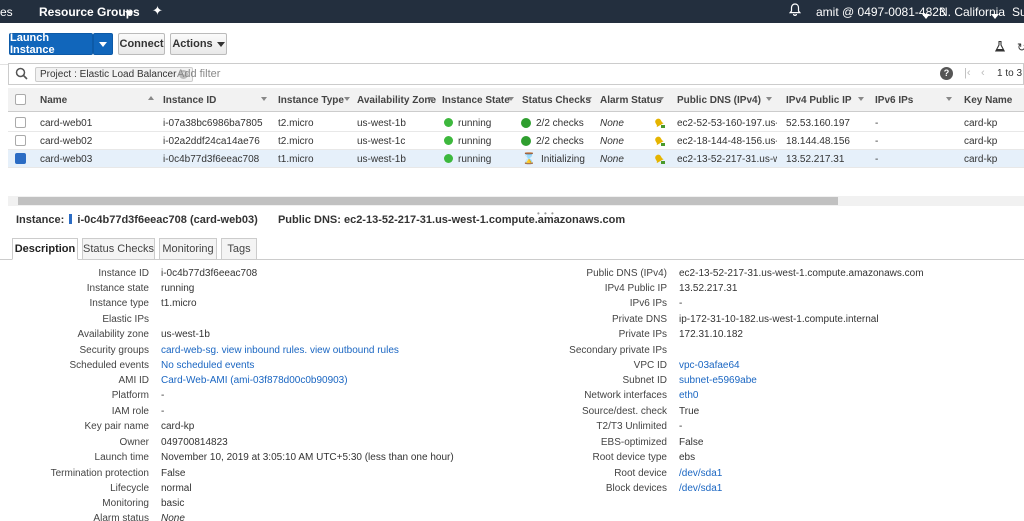  Describe the element at coordinates (141, 44) in the screenshot. I see `connect-button: Connect` at that location.